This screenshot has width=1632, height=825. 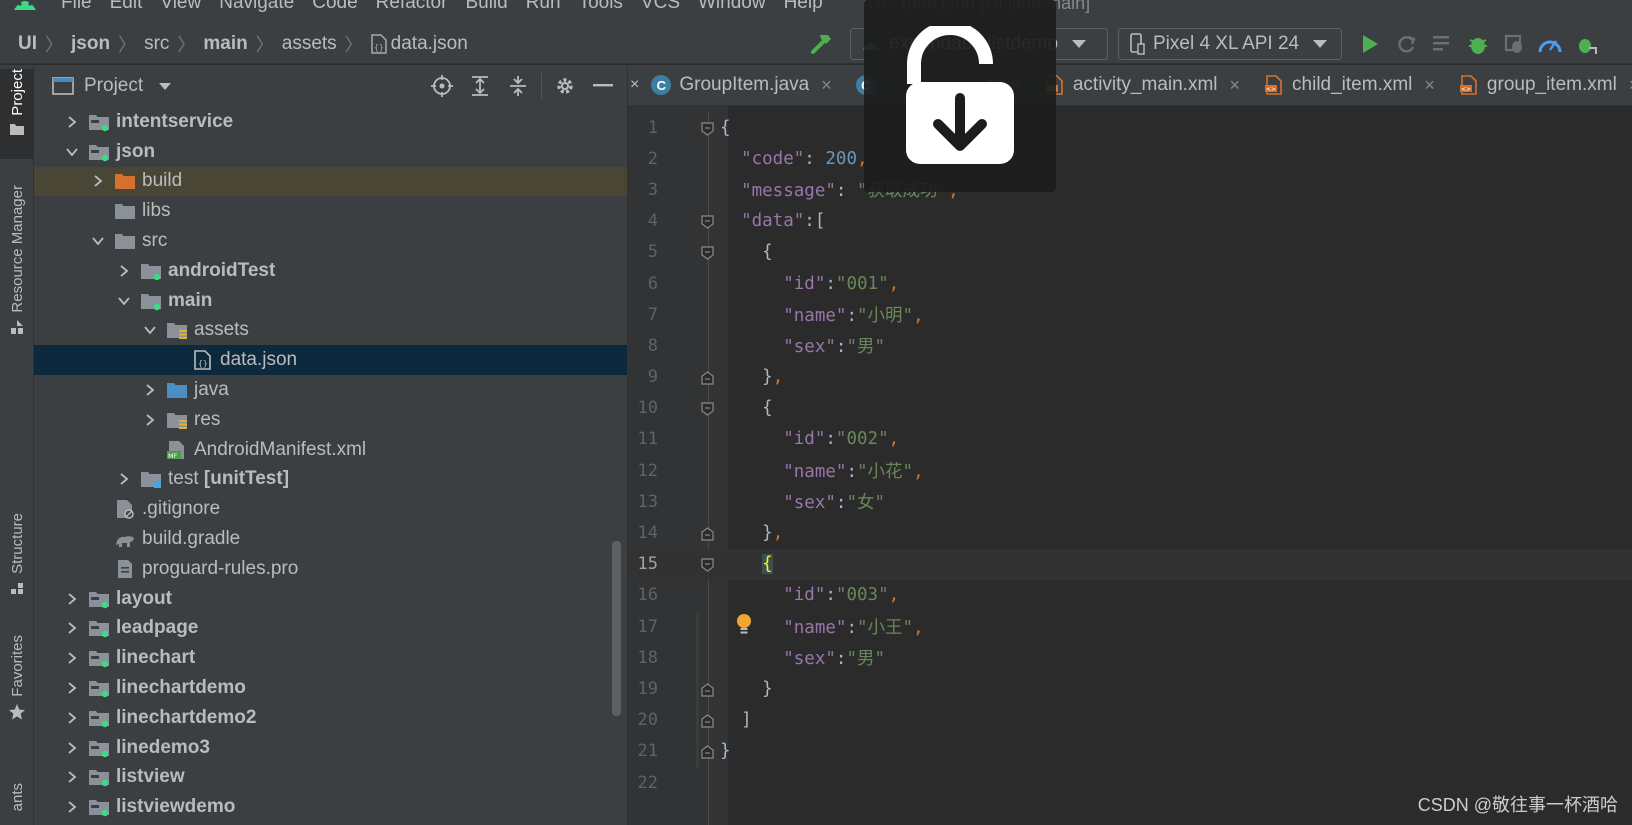 What do you see at coordinates (1130, 532) in the screenshot?
I see `code-line: 14 },` at bounding box center [1130, 532].